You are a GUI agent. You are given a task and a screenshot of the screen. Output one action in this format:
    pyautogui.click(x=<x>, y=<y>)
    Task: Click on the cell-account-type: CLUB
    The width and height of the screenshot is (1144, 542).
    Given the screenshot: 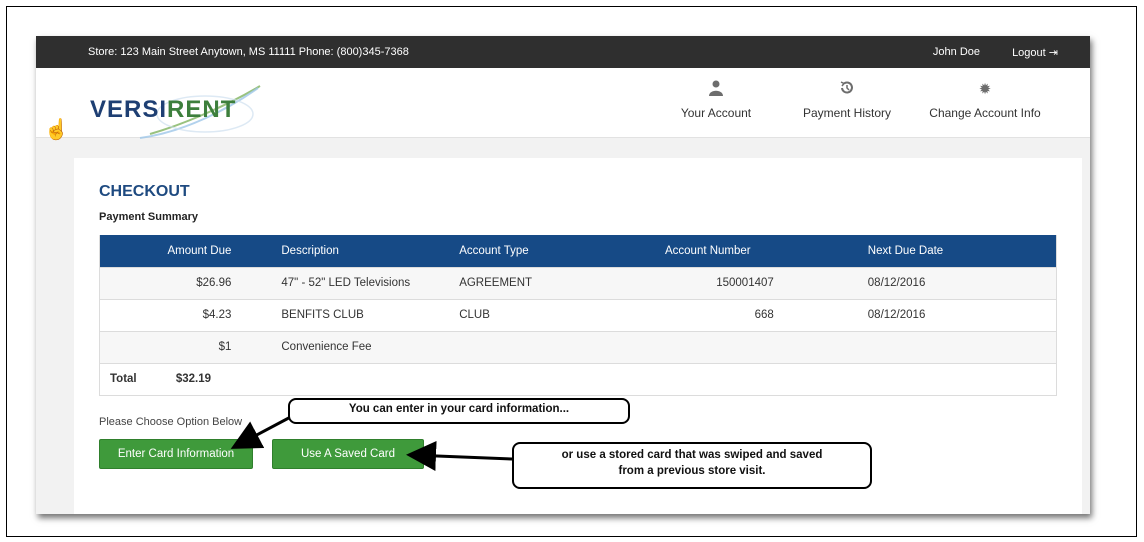 What is the action you would take?
    pyautogui.click(x=527, y=314)
    